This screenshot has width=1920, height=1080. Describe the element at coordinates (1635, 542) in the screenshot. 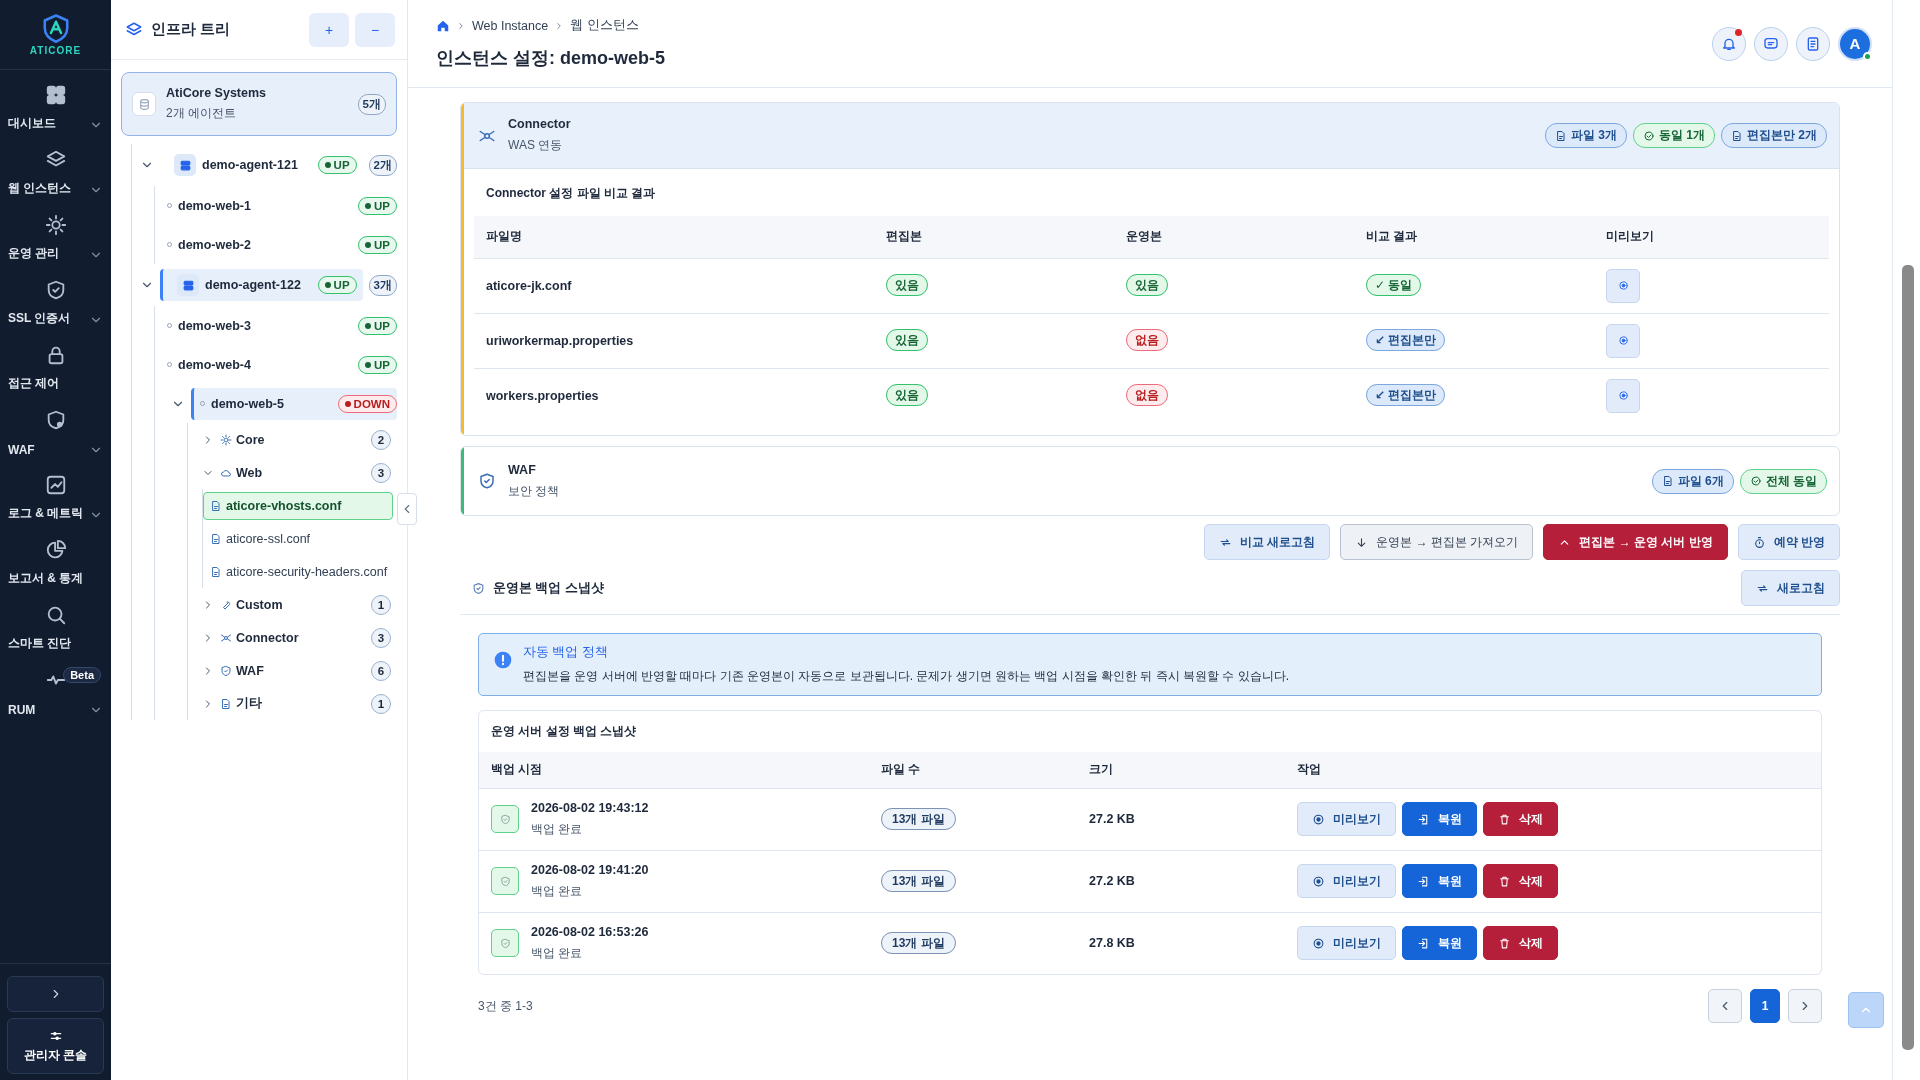

I see `action-button: 편집본 → 운영 서버 반영` at that location.